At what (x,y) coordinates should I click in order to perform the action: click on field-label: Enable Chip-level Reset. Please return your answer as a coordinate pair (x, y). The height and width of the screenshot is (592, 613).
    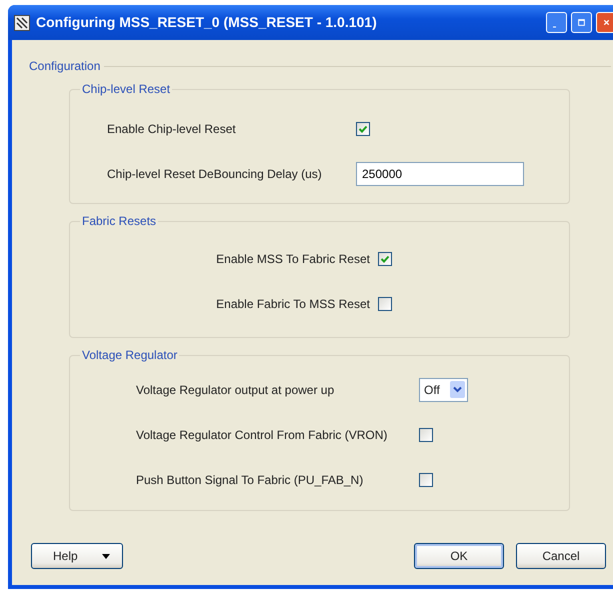
    Looking at the image, I should click on (172, 129).